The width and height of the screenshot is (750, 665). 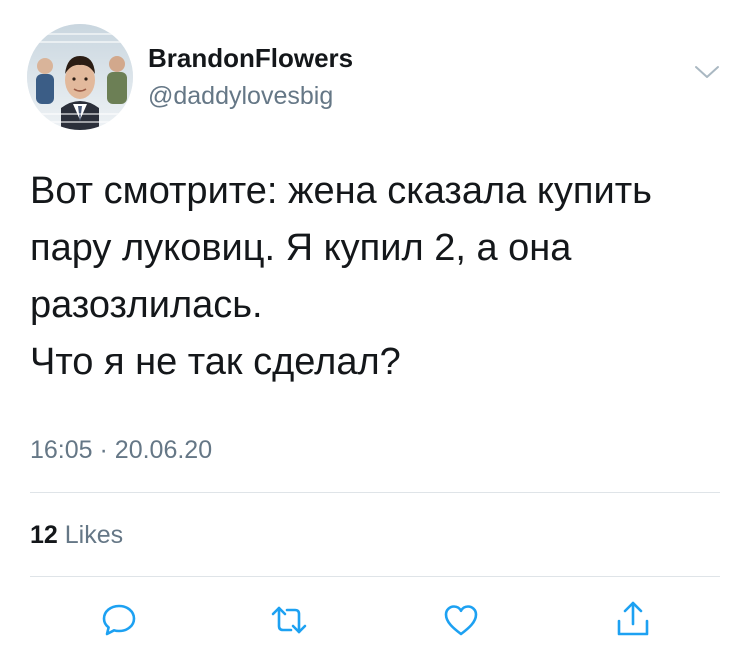 What do you see at coordinates (61, 450) in the screenshot?
I see `tweet-time: 16:05` at bounding box center [61, 450].